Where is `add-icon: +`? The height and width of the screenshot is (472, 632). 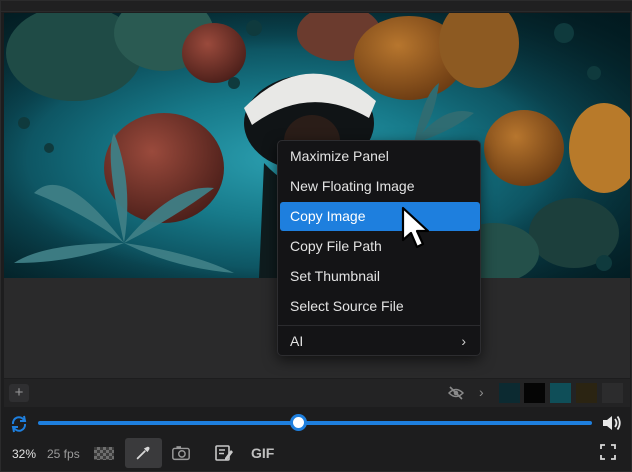
add-icon: + is located at coordinates (19, 393).